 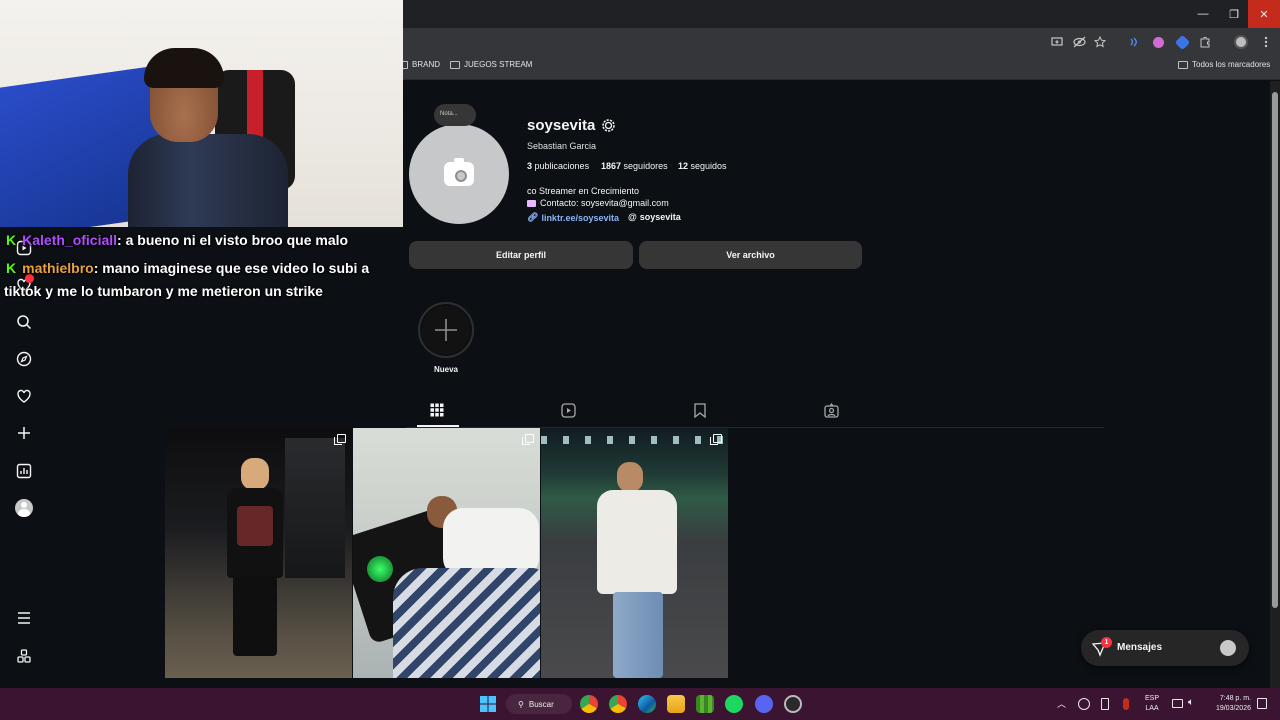 What do you see at coordinates (573, 217) in the screenshot?
I see `bio-link: 🔗︎ linktr.ee/soysevita` at bounding box center [573, 217].